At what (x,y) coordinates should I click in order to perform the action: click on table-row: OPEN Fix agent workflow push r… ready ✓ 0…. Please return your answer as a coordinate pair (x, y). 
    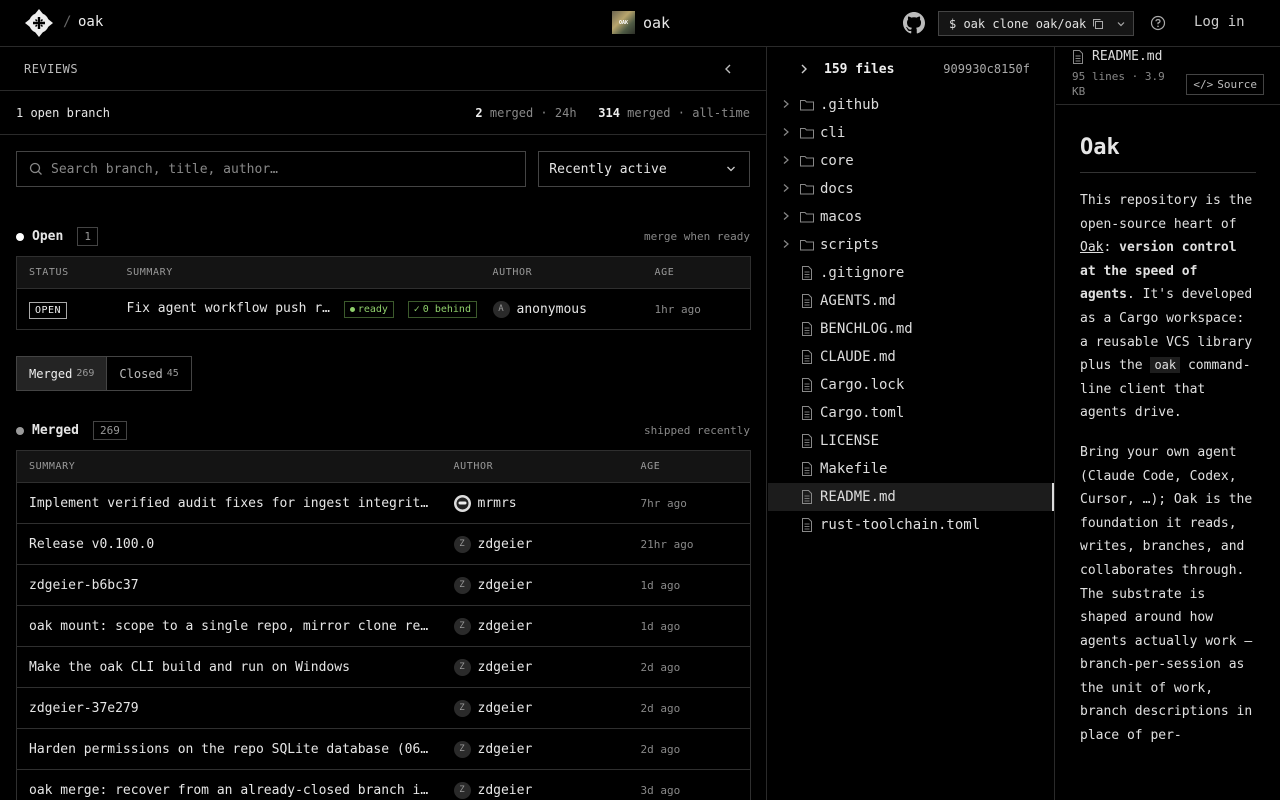
    Looking at the image, I should click on (383, 309).